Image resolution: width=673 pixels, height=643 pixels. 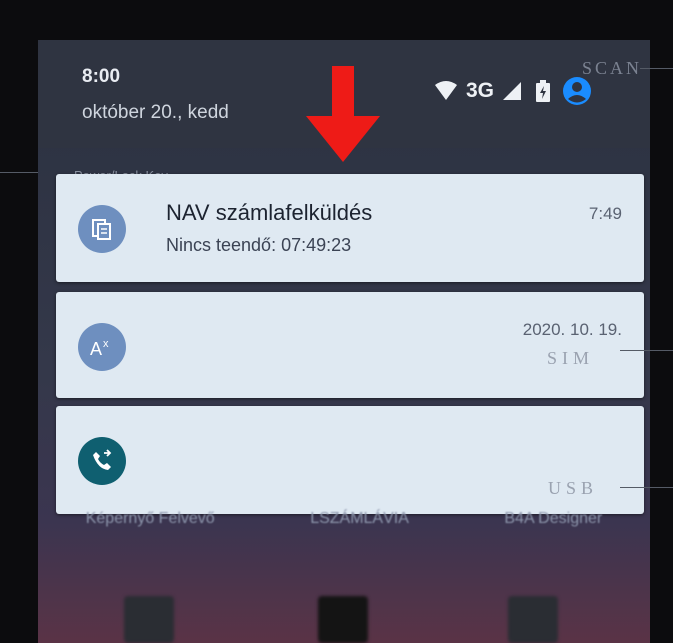 I want to click on home-app-label: B4A Designer, so click(x=553, y=519).